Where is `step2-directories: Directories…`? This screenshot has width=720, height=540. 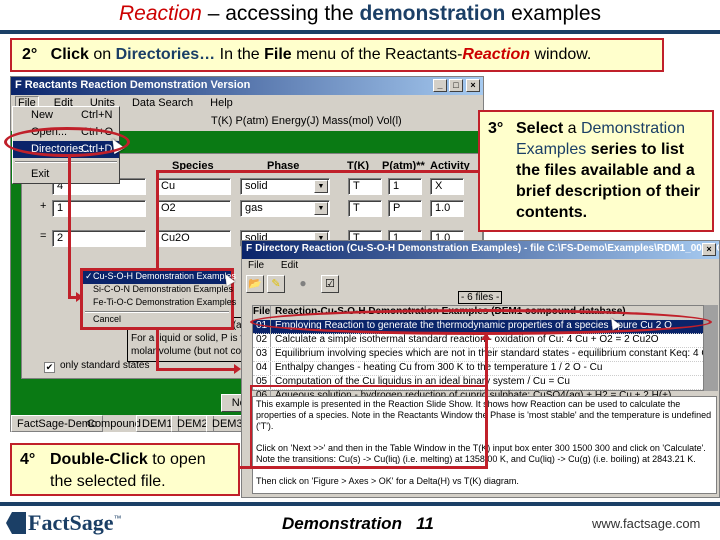
step2-directories: Directories… is located at coordinates (165, 54).